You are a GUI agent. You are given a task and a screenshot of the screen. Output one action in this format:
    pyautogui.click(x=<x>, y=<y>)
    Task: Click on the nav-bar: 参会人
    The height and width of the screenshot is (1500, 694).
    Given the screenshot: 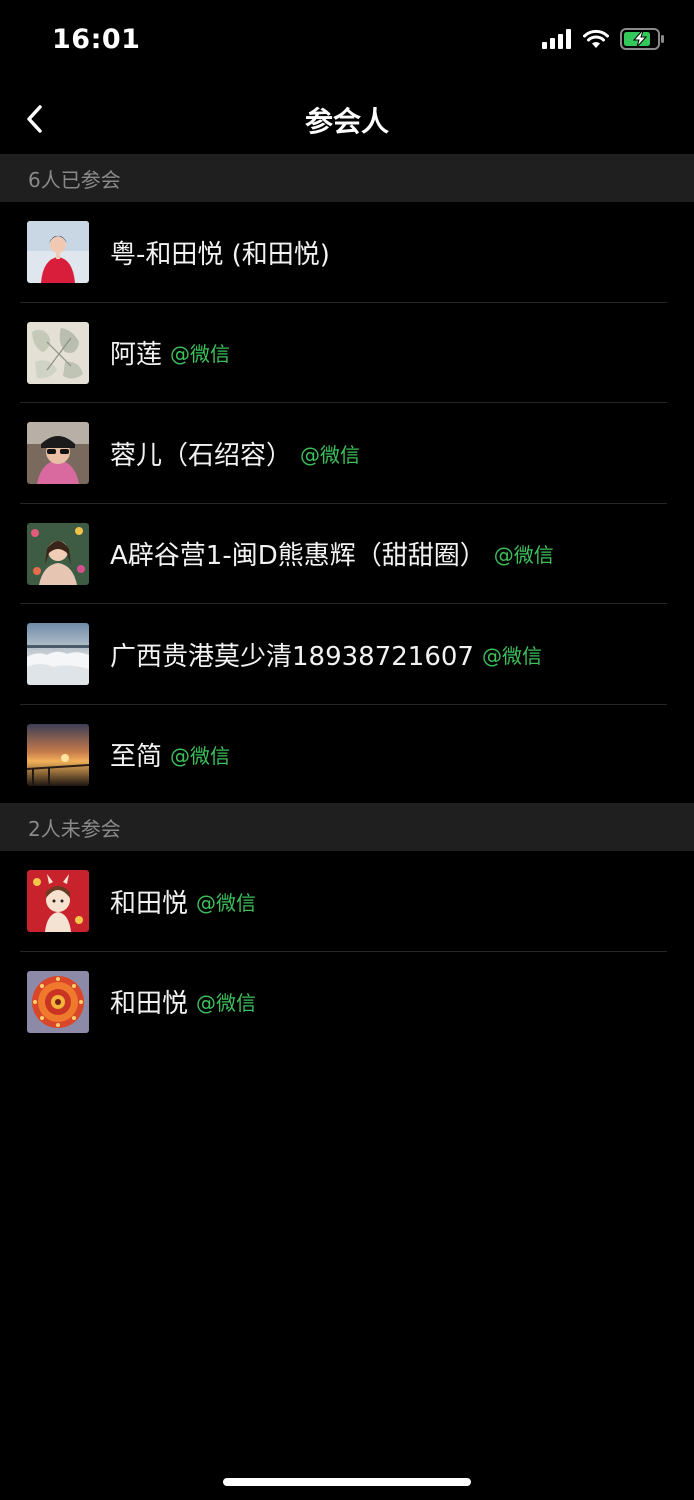 What is the action you would take?
    pyautogui.click(x=347, y=119)
    